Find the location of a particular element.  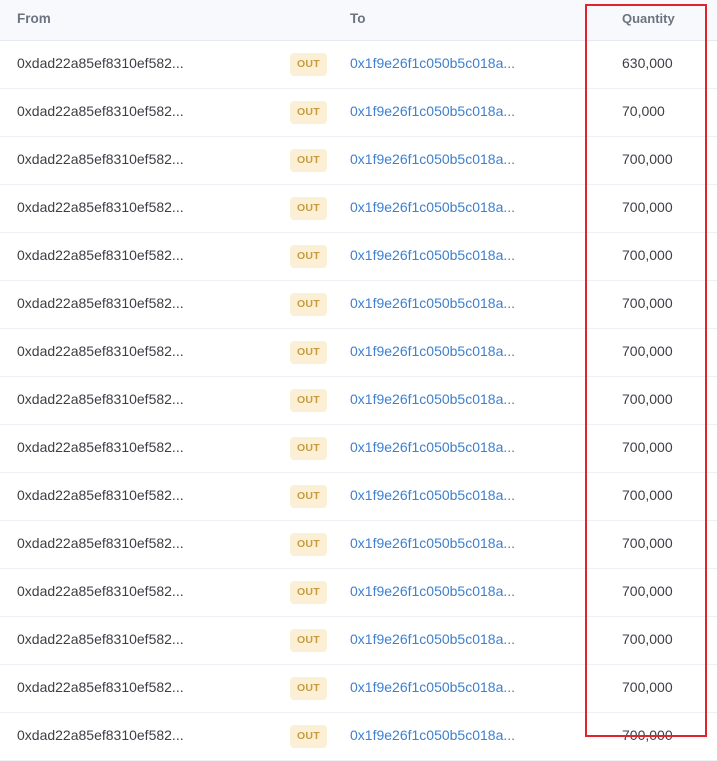

column-header-quantity: Quantity is located at coordinates (648, 18).